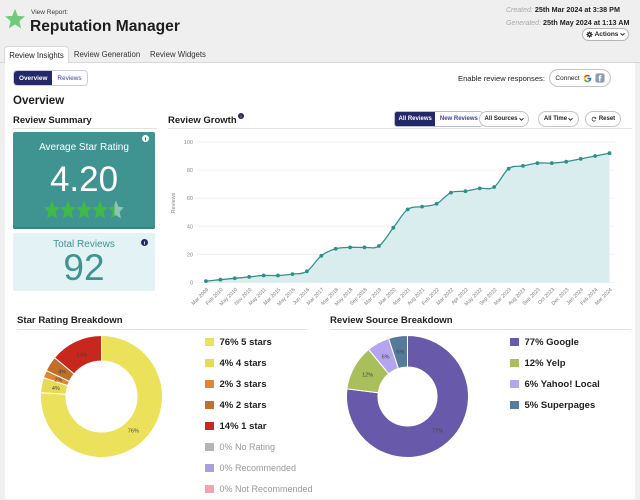  What do you see at coordinates (190, 171) in the screenshot?
I see `svg-text: 80` at bounding box center [190, 171].